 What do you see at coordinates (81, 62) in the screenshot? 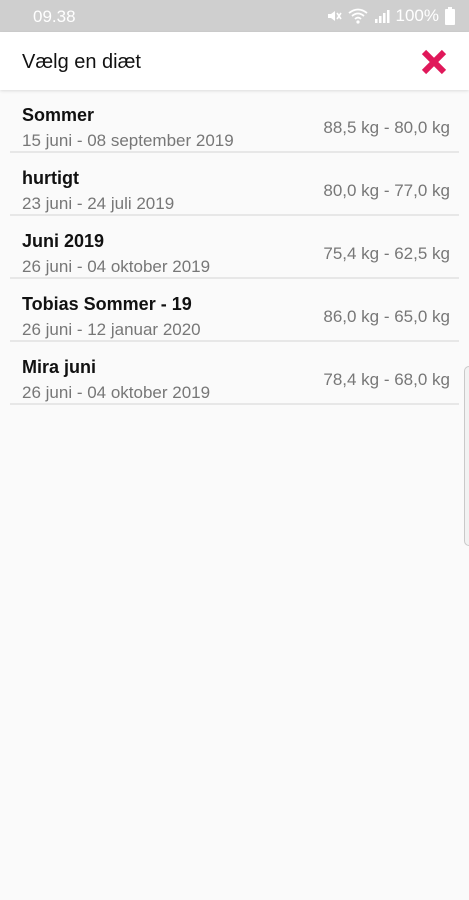
I see `page-title: Vælg en diæt` at bounding box center [81, 62].